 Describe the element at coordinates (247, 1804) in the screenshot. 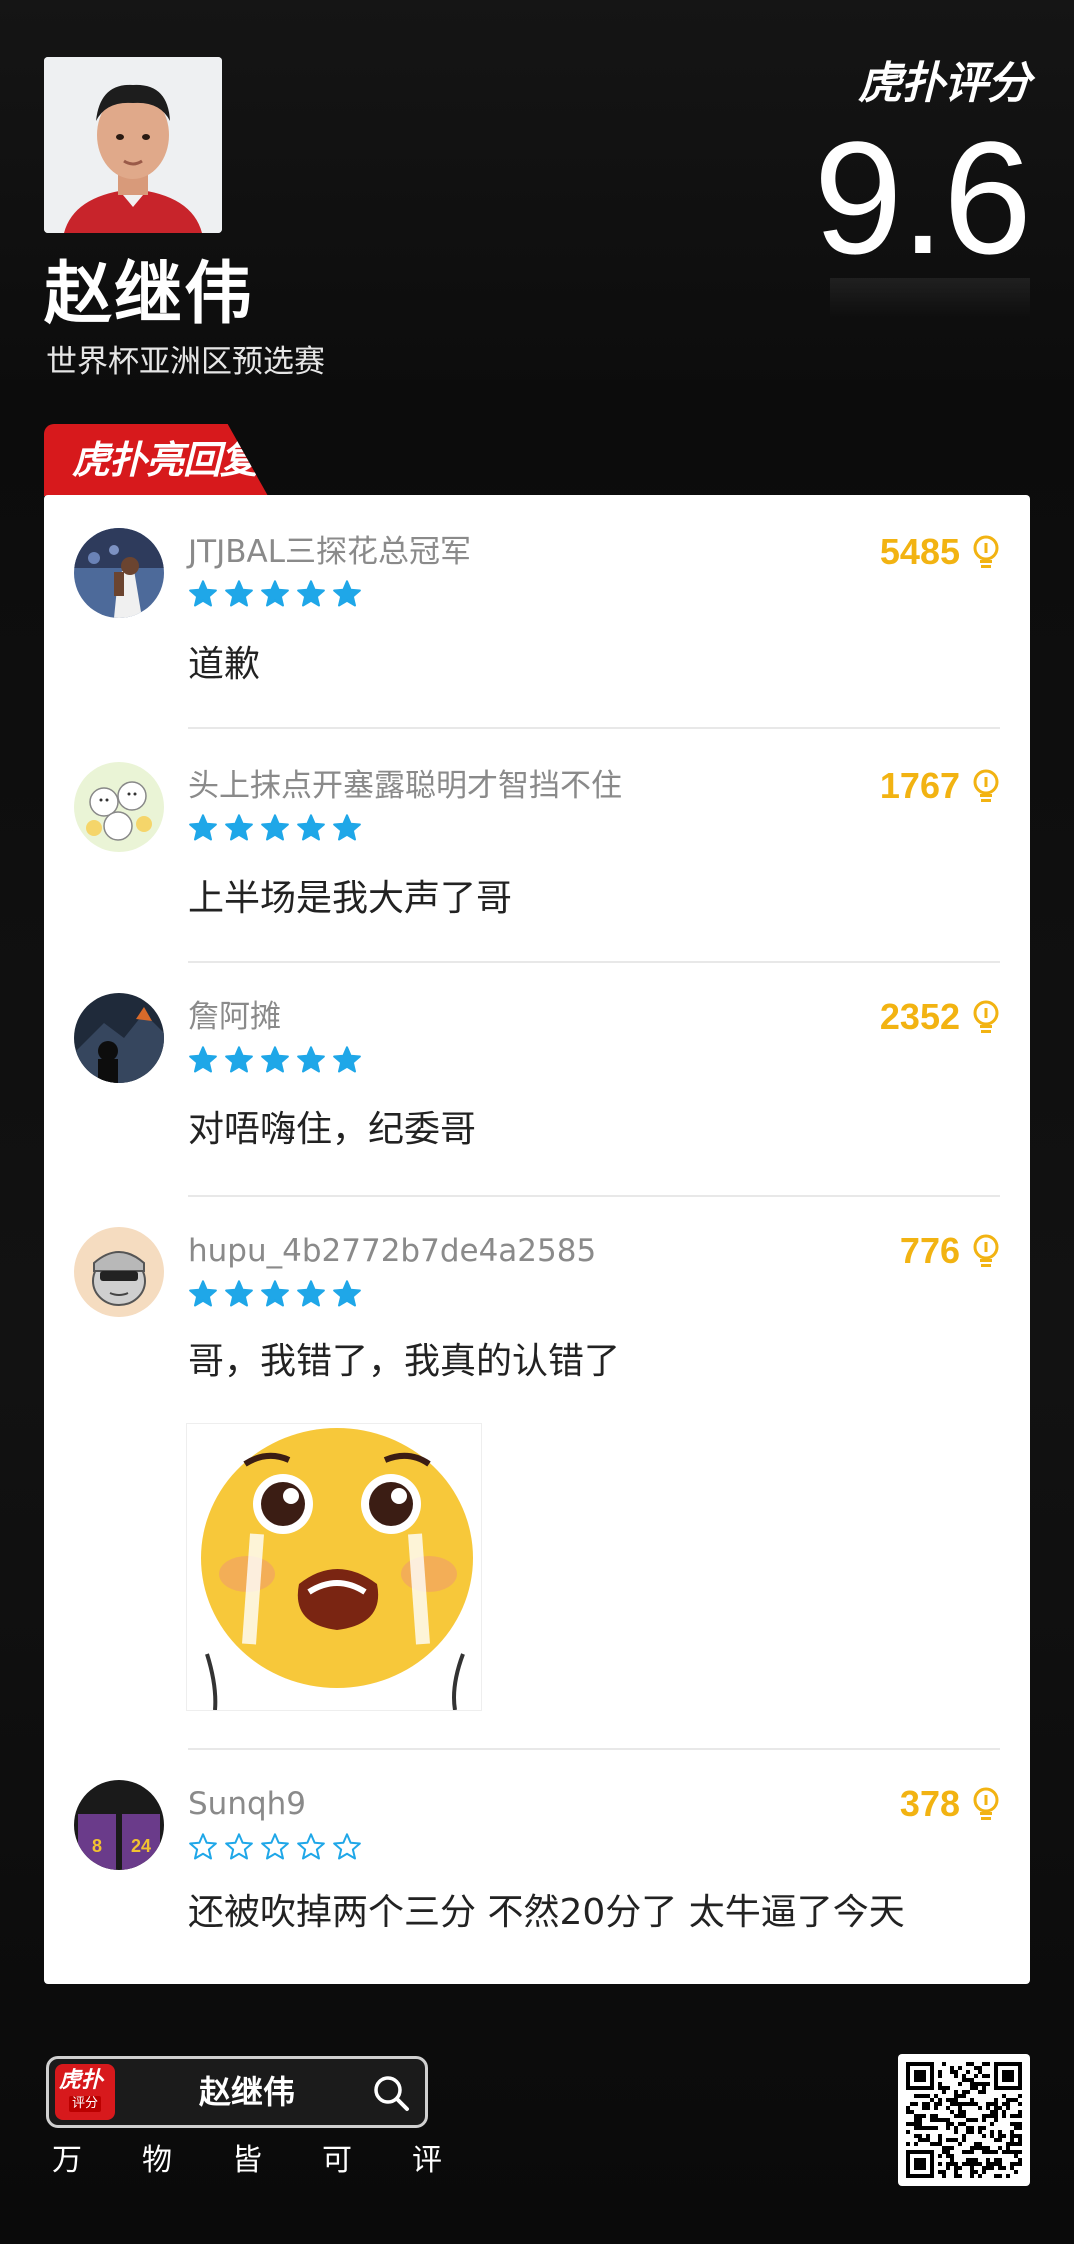

I see `comment-username: Sunqh9` at that location.